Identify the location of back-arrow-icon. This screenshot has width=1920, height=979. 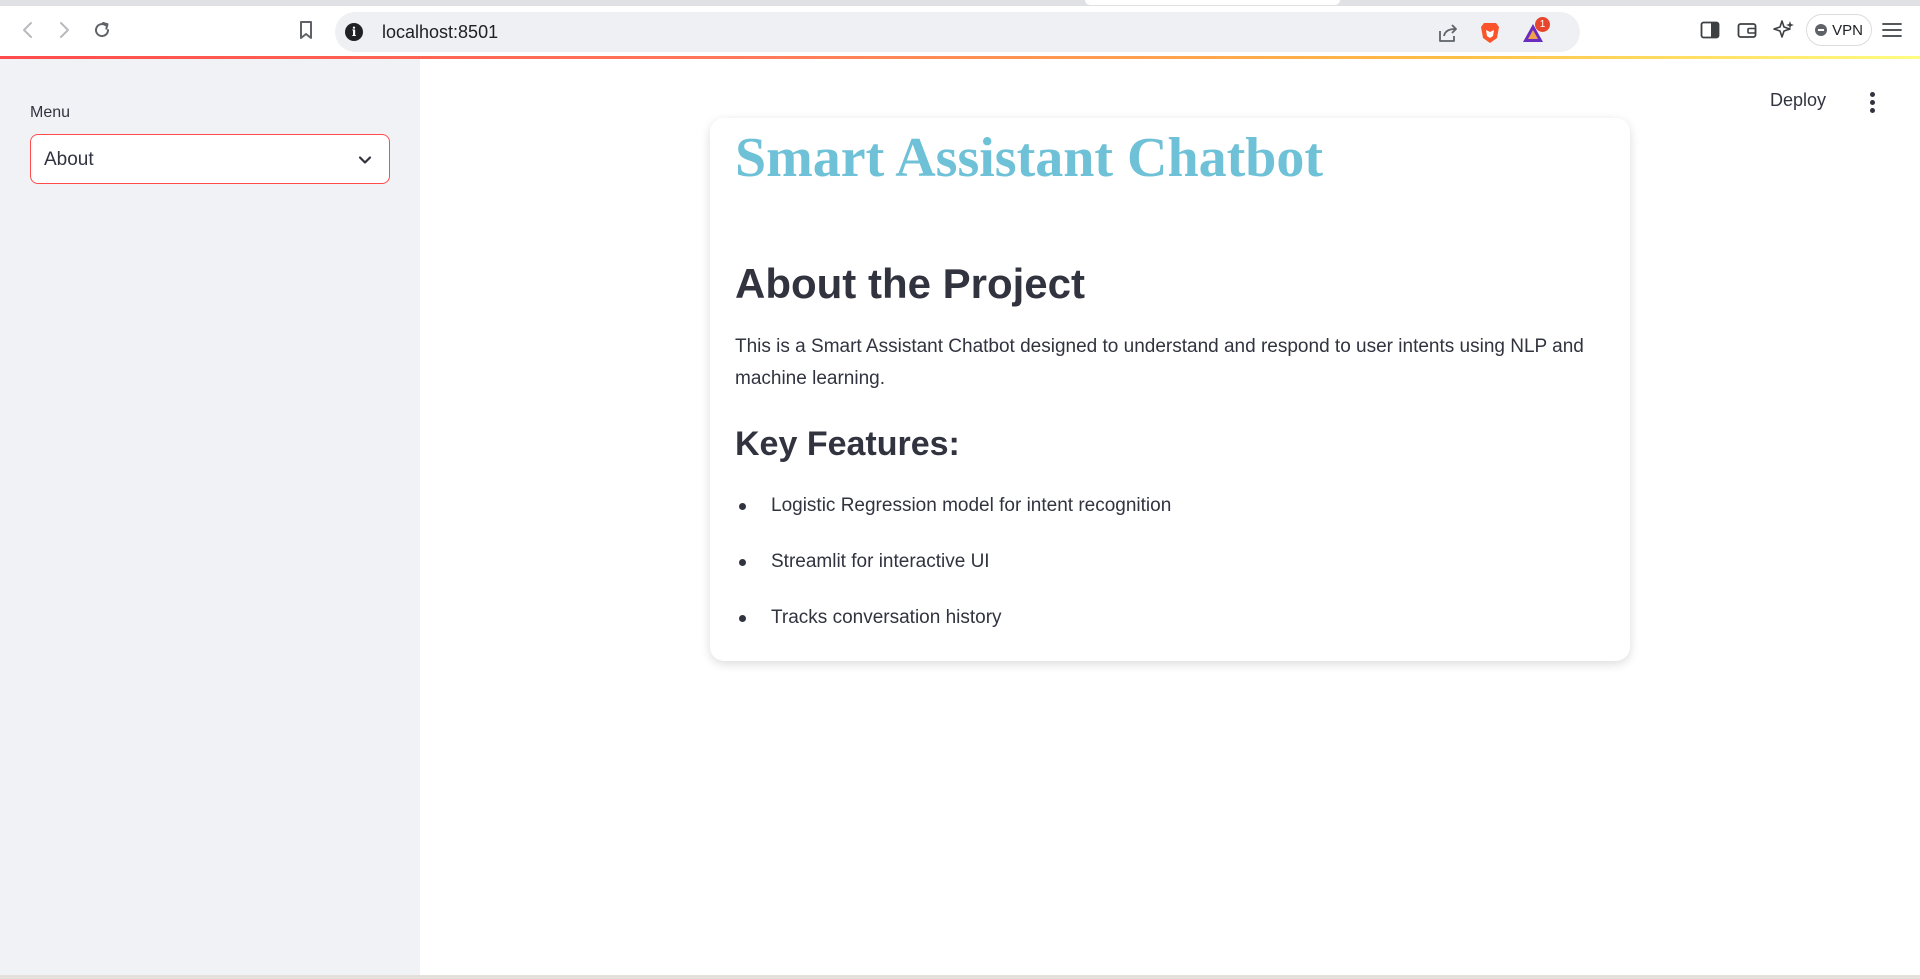
(27, 30).